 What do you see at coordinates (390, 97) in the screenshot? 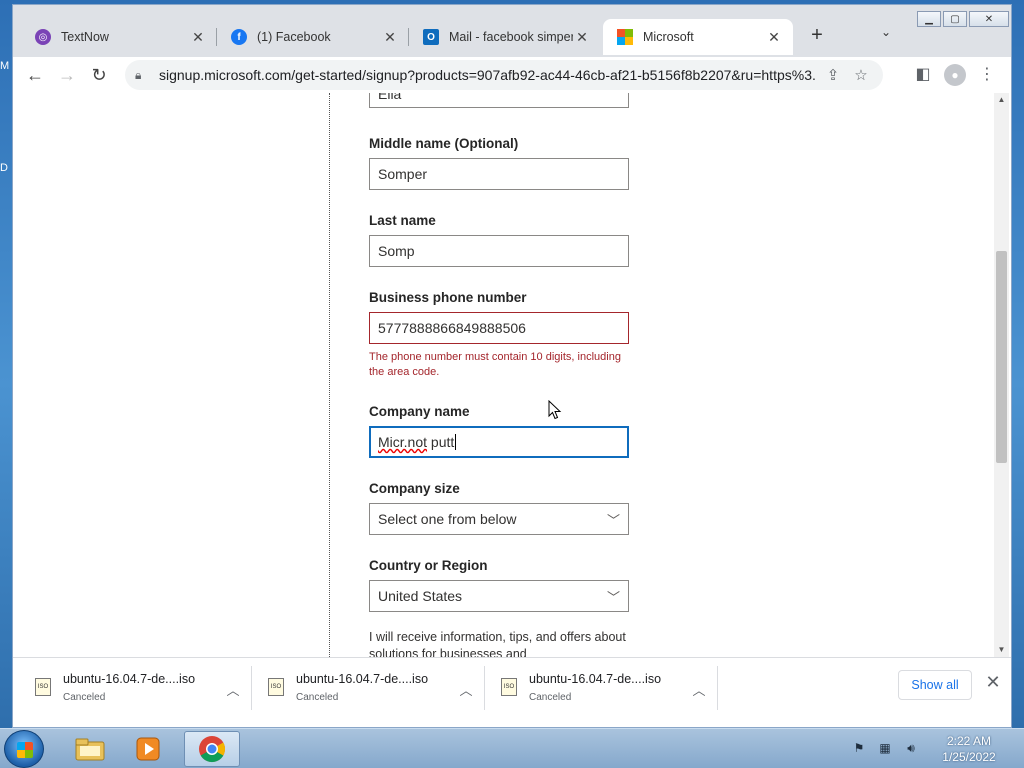
I see `first-name-value: Ella` at bounding box center [390, 97].